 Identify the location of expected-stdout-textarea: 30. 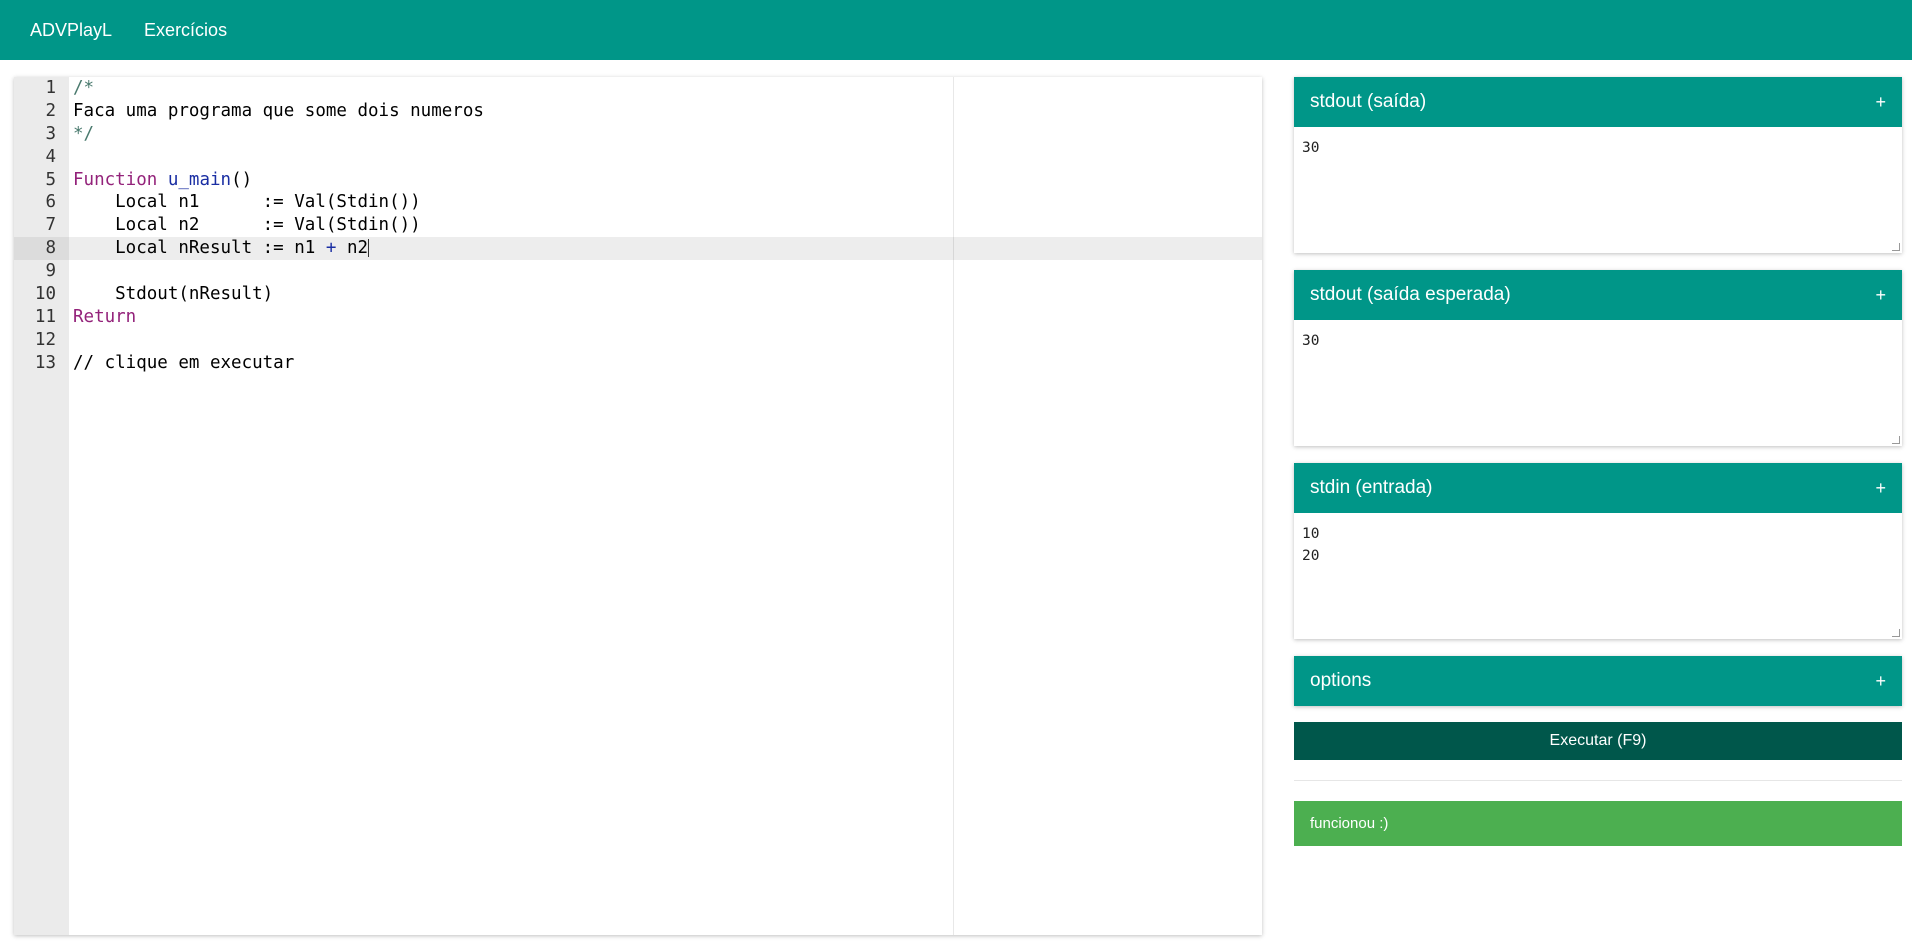
(1598, 383).